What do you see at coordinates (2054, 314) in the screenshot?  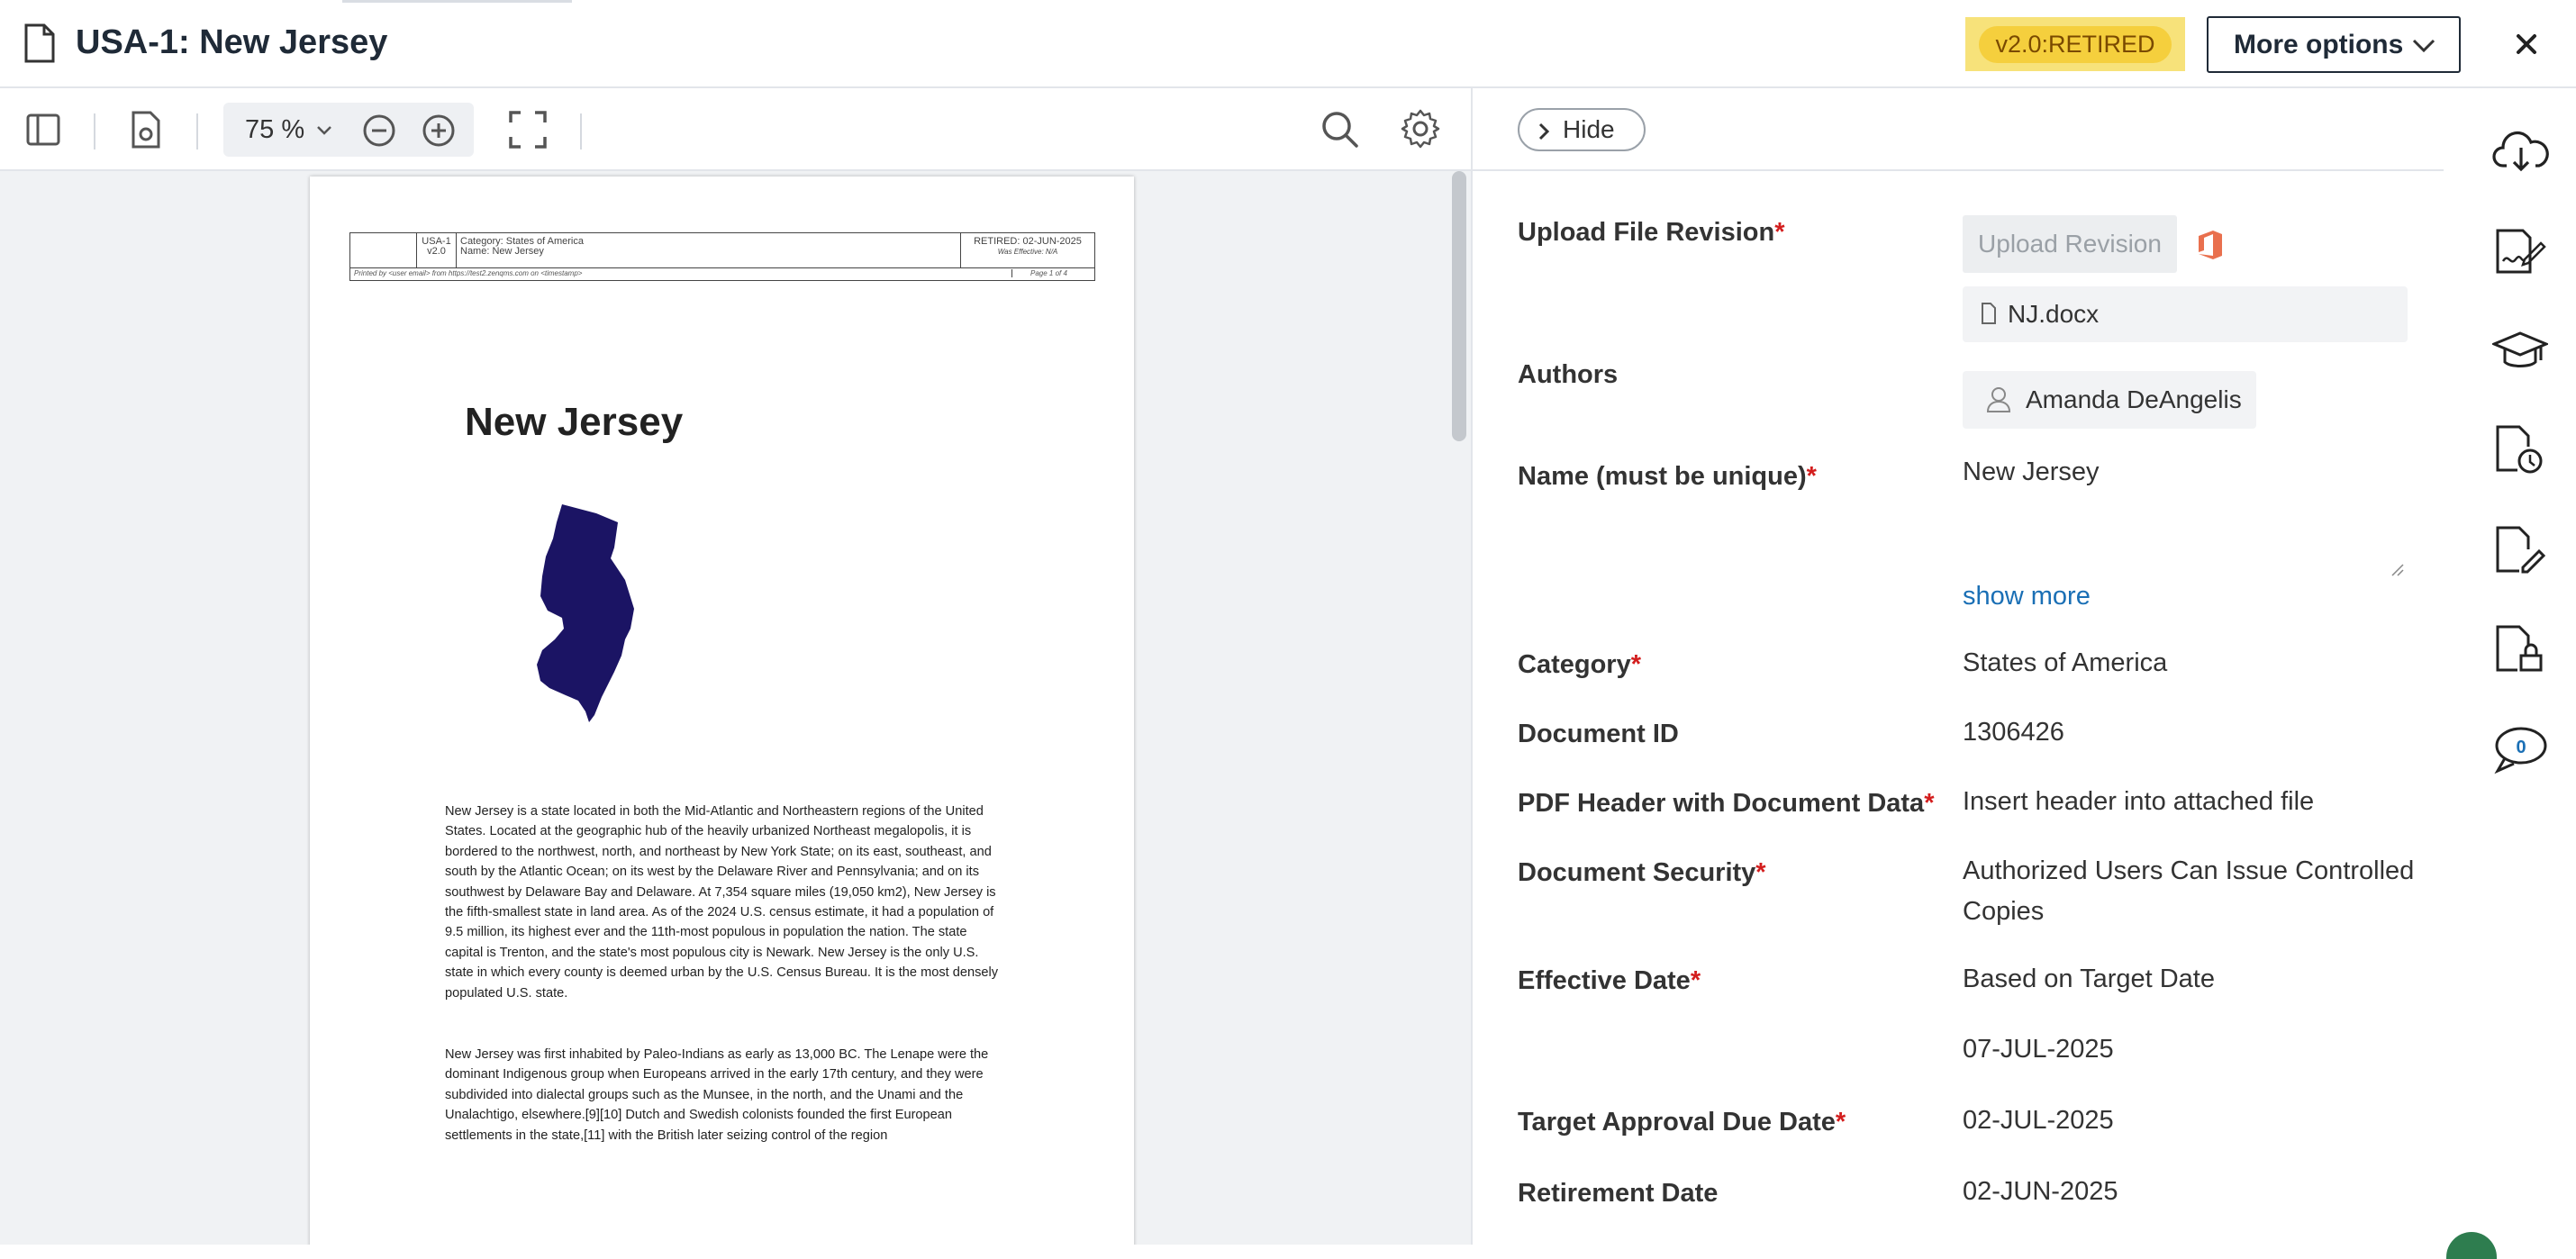 I see `file-name: NJ.docx` at bounding box center [2054, 314].